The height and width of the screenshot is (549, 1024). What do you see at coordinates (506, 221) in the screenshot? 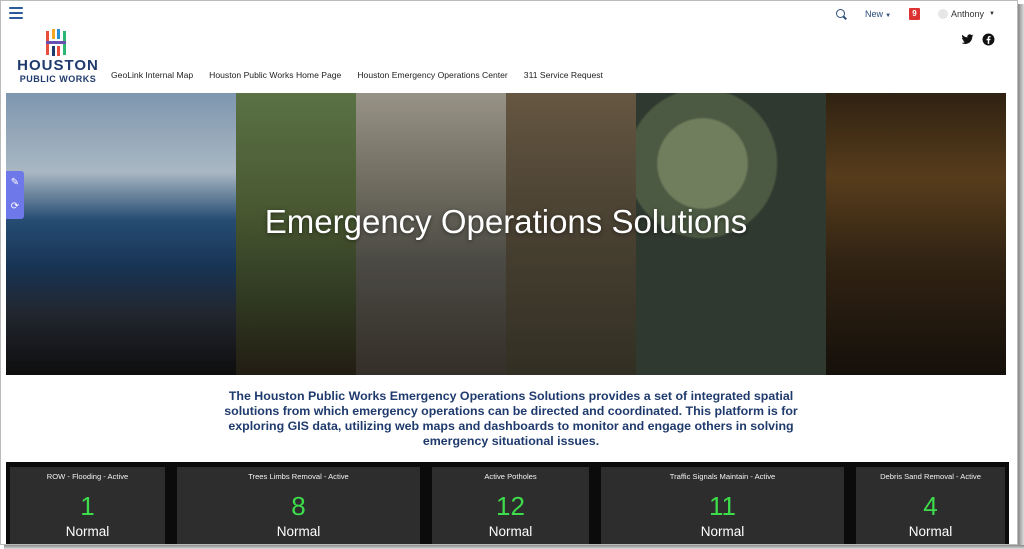
I see `hero-title: Emergency Operations Solutions` at bounding box center [506, 221].